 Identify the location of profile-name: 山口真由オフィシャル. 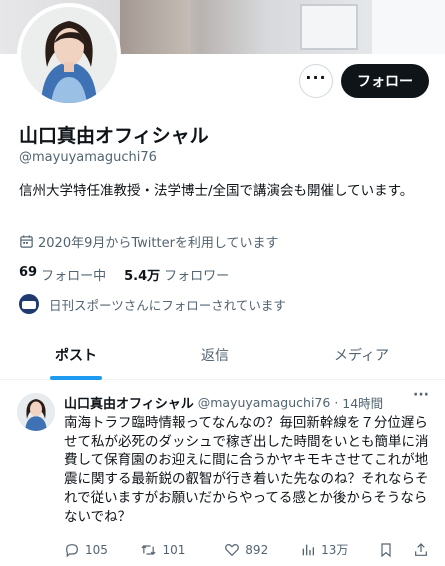
(114, 136).